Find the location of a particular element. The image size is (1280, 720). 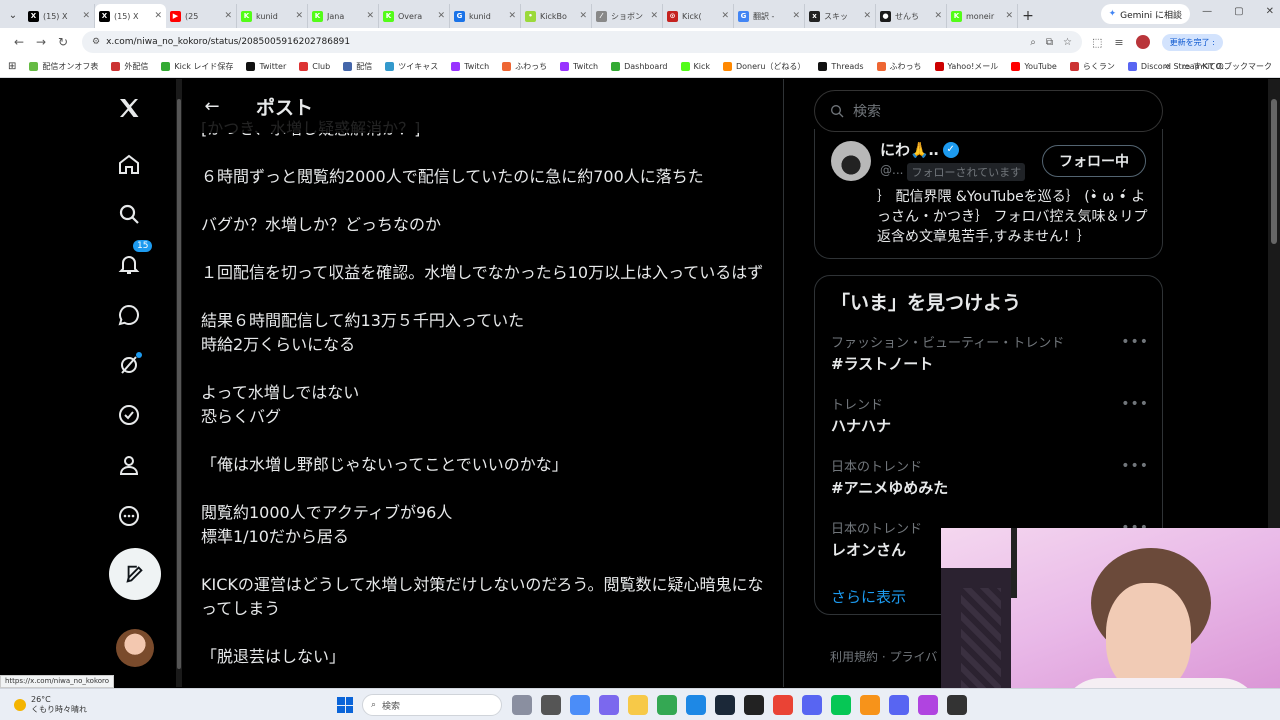

all-bookmarks: ▭ すべてのブックマーク is located at coordinates (1227, 66).